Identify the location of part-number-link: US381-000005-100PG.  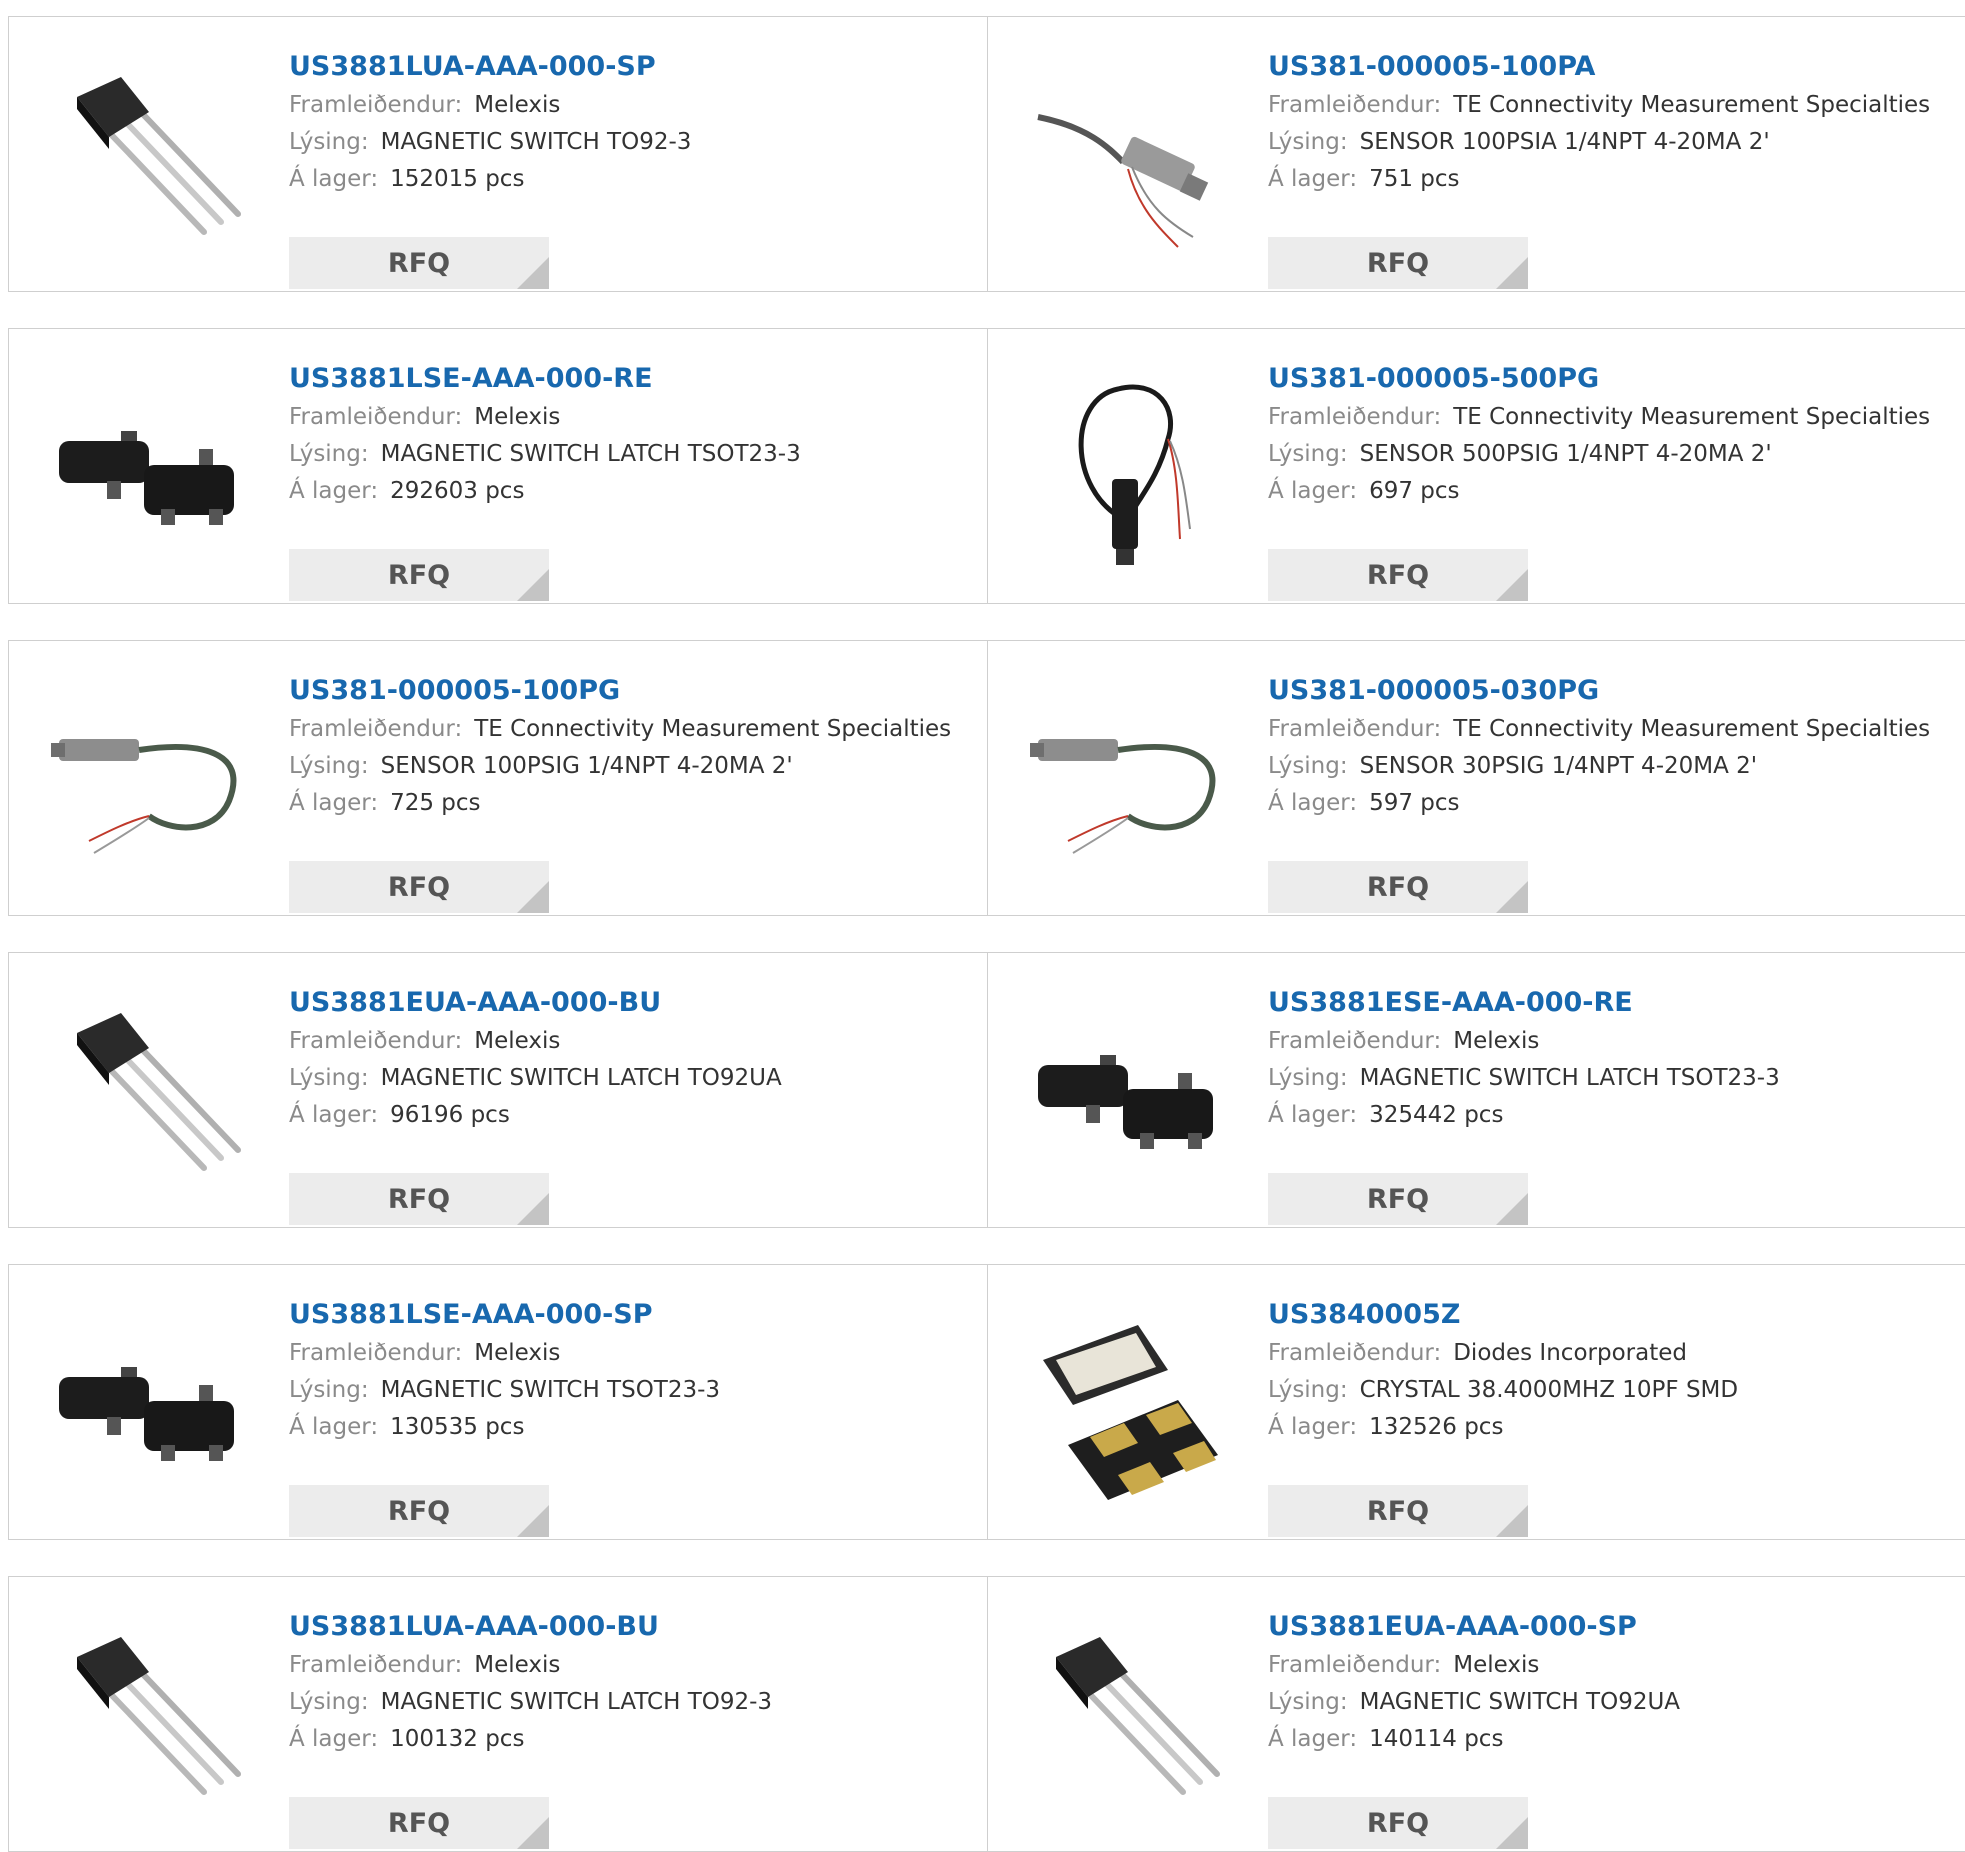
(633, 691).